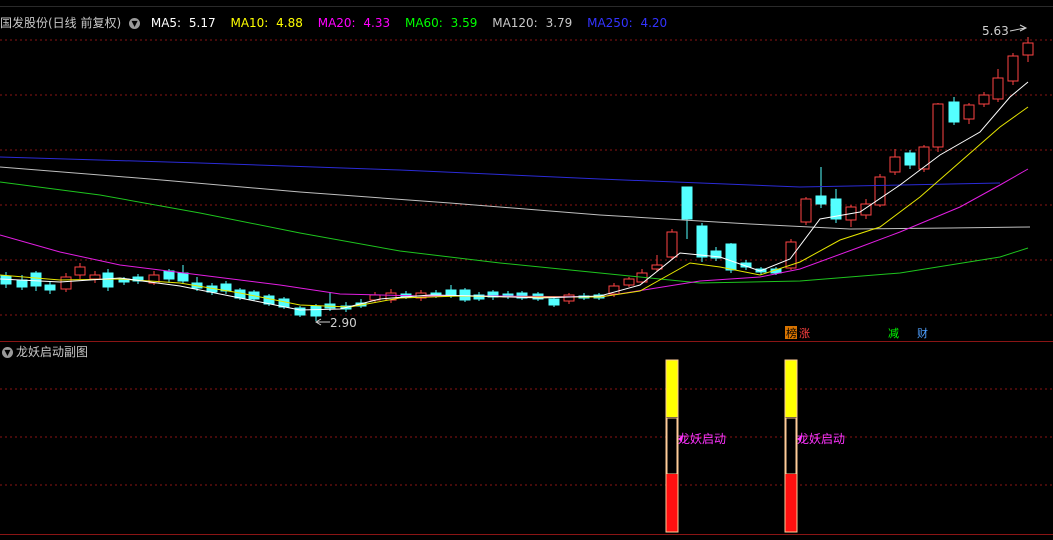 The height and width of the screenshot is (540, 1053). I want to click on low-price-label: 2.90, so click(343, 323).